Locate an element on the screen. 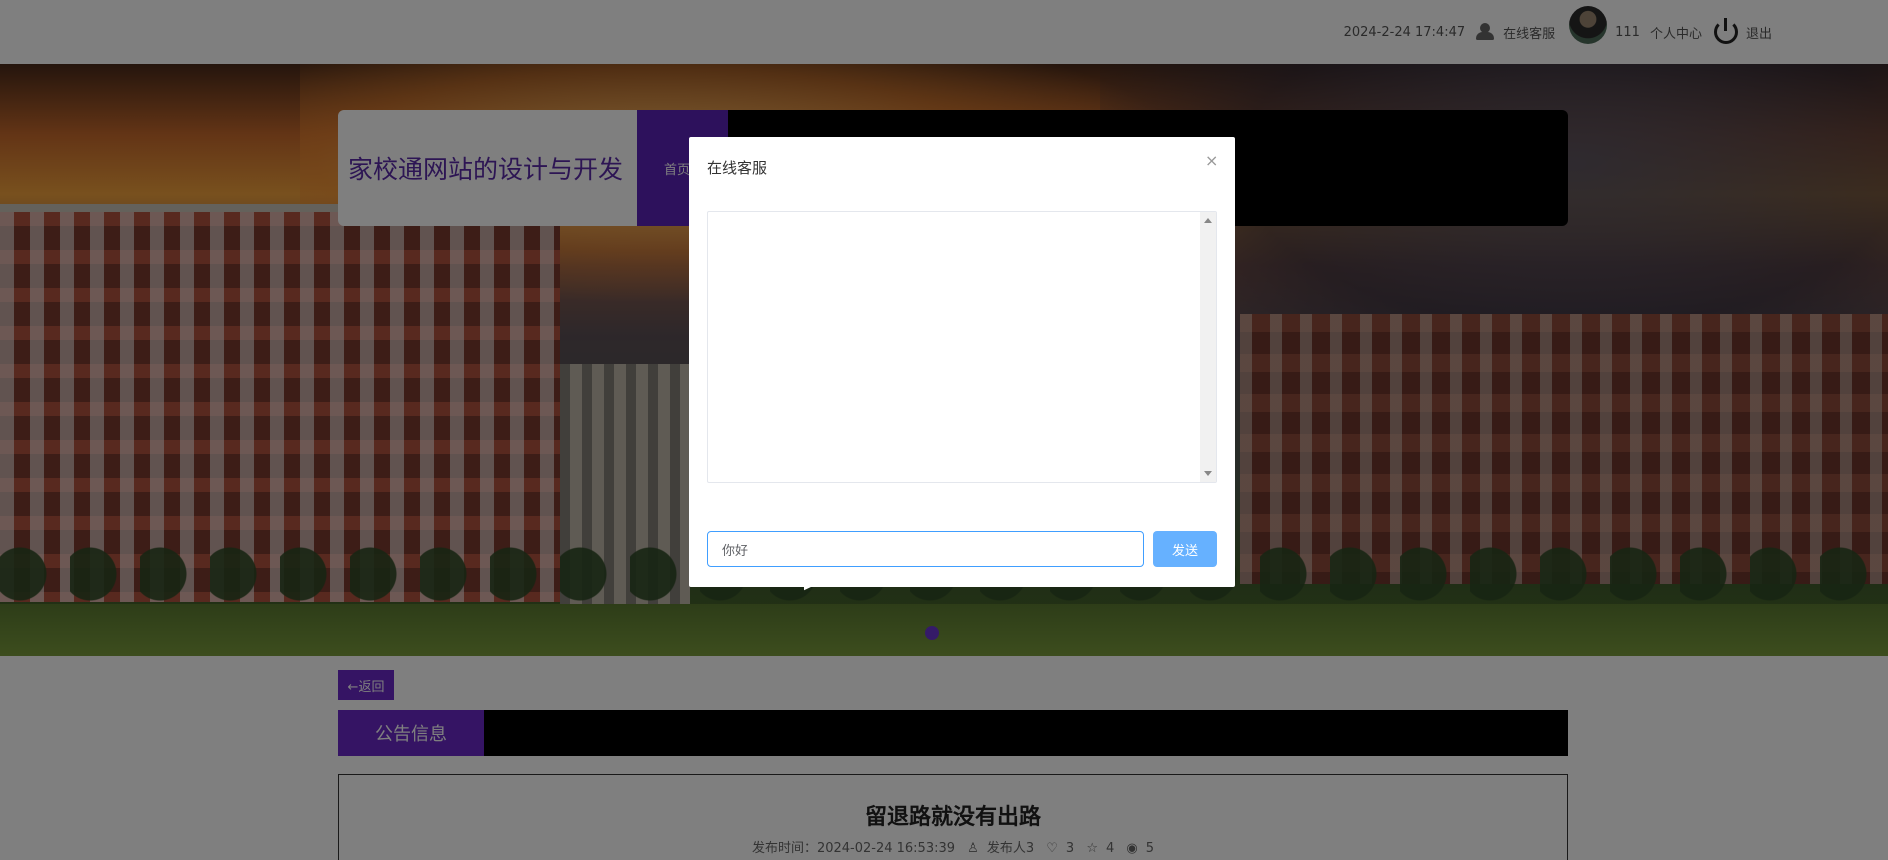 The width and height of the screenshot is (1888, 860). dialog-title: 在线客服 is located at coordinates (737, 168).